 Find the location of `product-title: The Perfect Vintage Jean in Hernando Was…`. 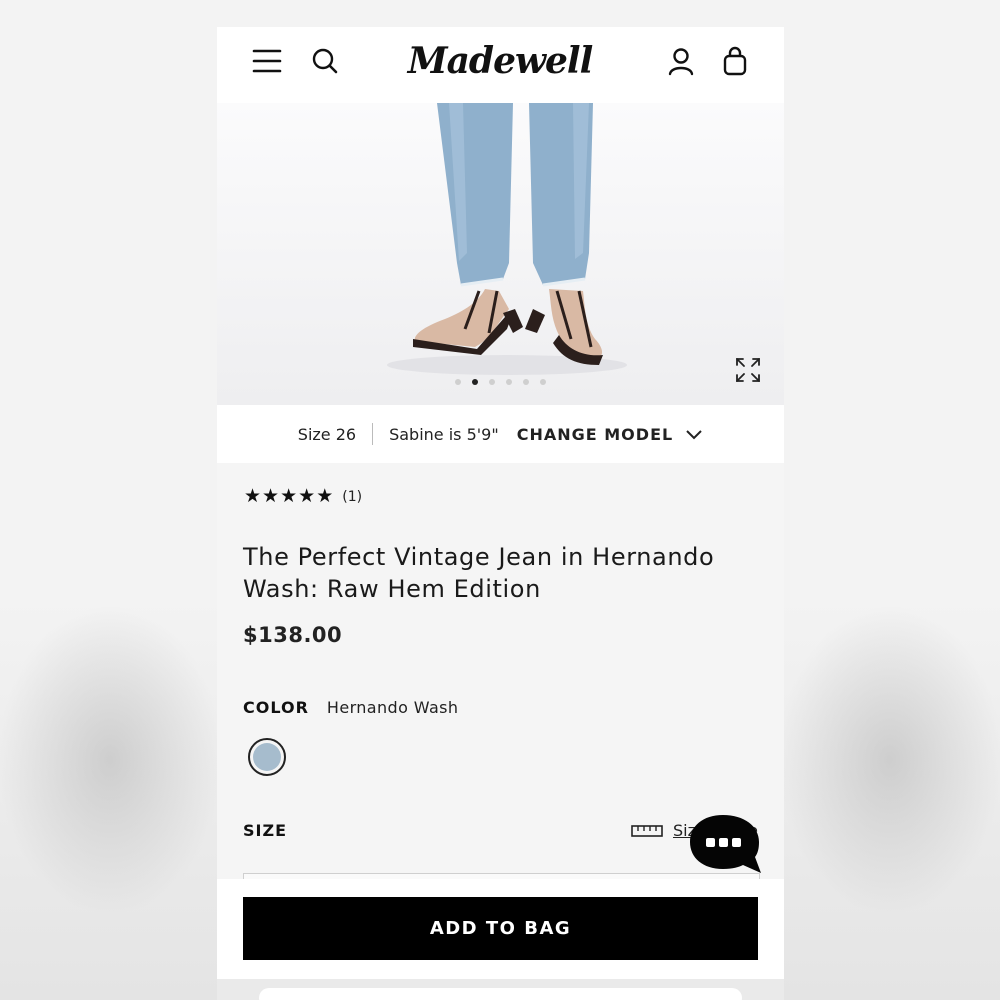

product-title: The Perfect Vintage Jean in Hernando Was… is located at coordinates (479, 573).